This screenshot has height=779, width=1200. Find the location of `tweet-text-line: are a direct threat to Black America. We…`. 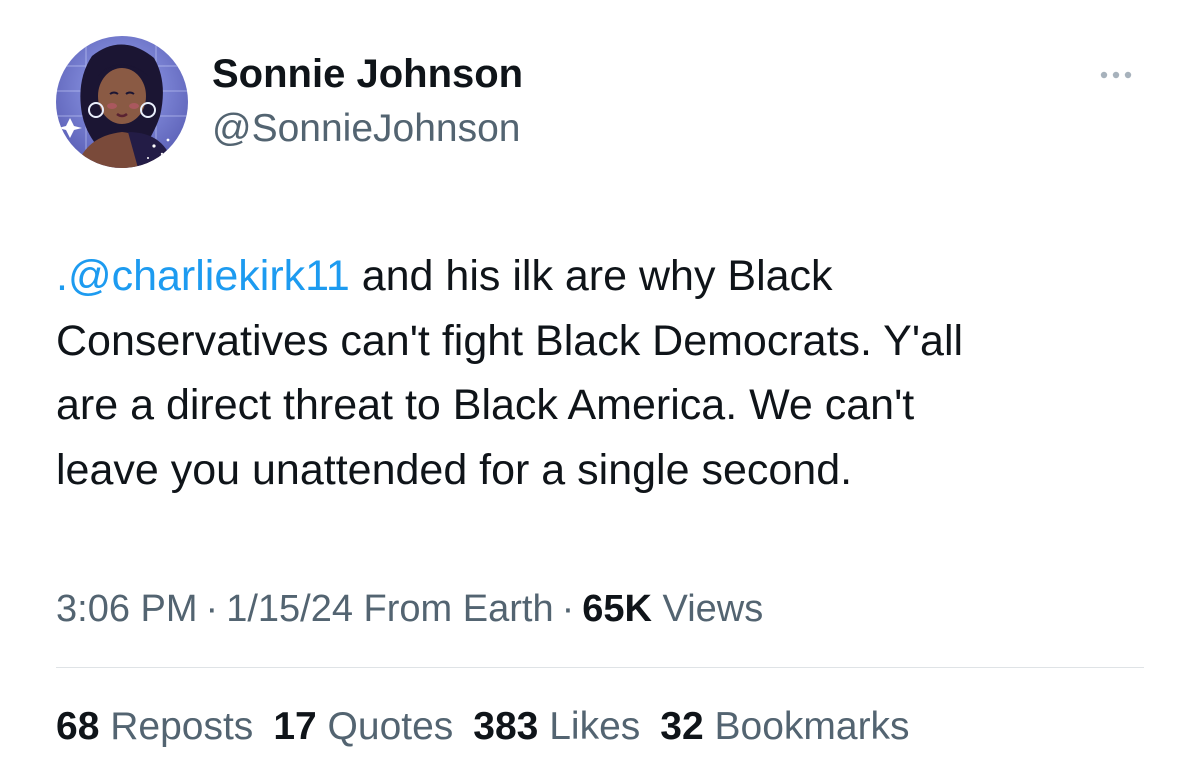

tweet-text-line: are a direct threat to Black America. We… is located at coordinates (485, 405).